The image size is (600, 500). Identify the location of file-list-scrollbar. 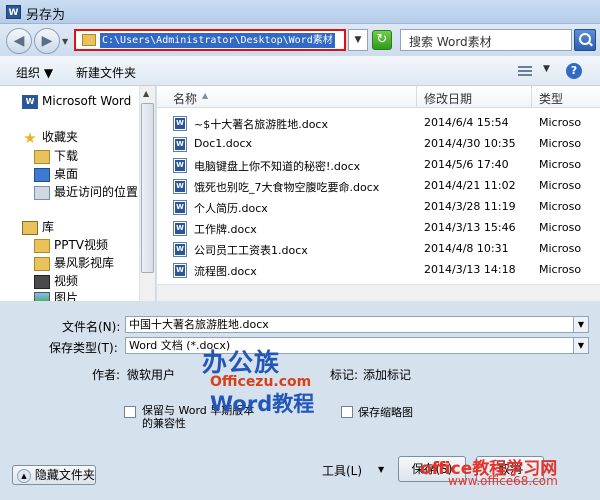
(378, 292).